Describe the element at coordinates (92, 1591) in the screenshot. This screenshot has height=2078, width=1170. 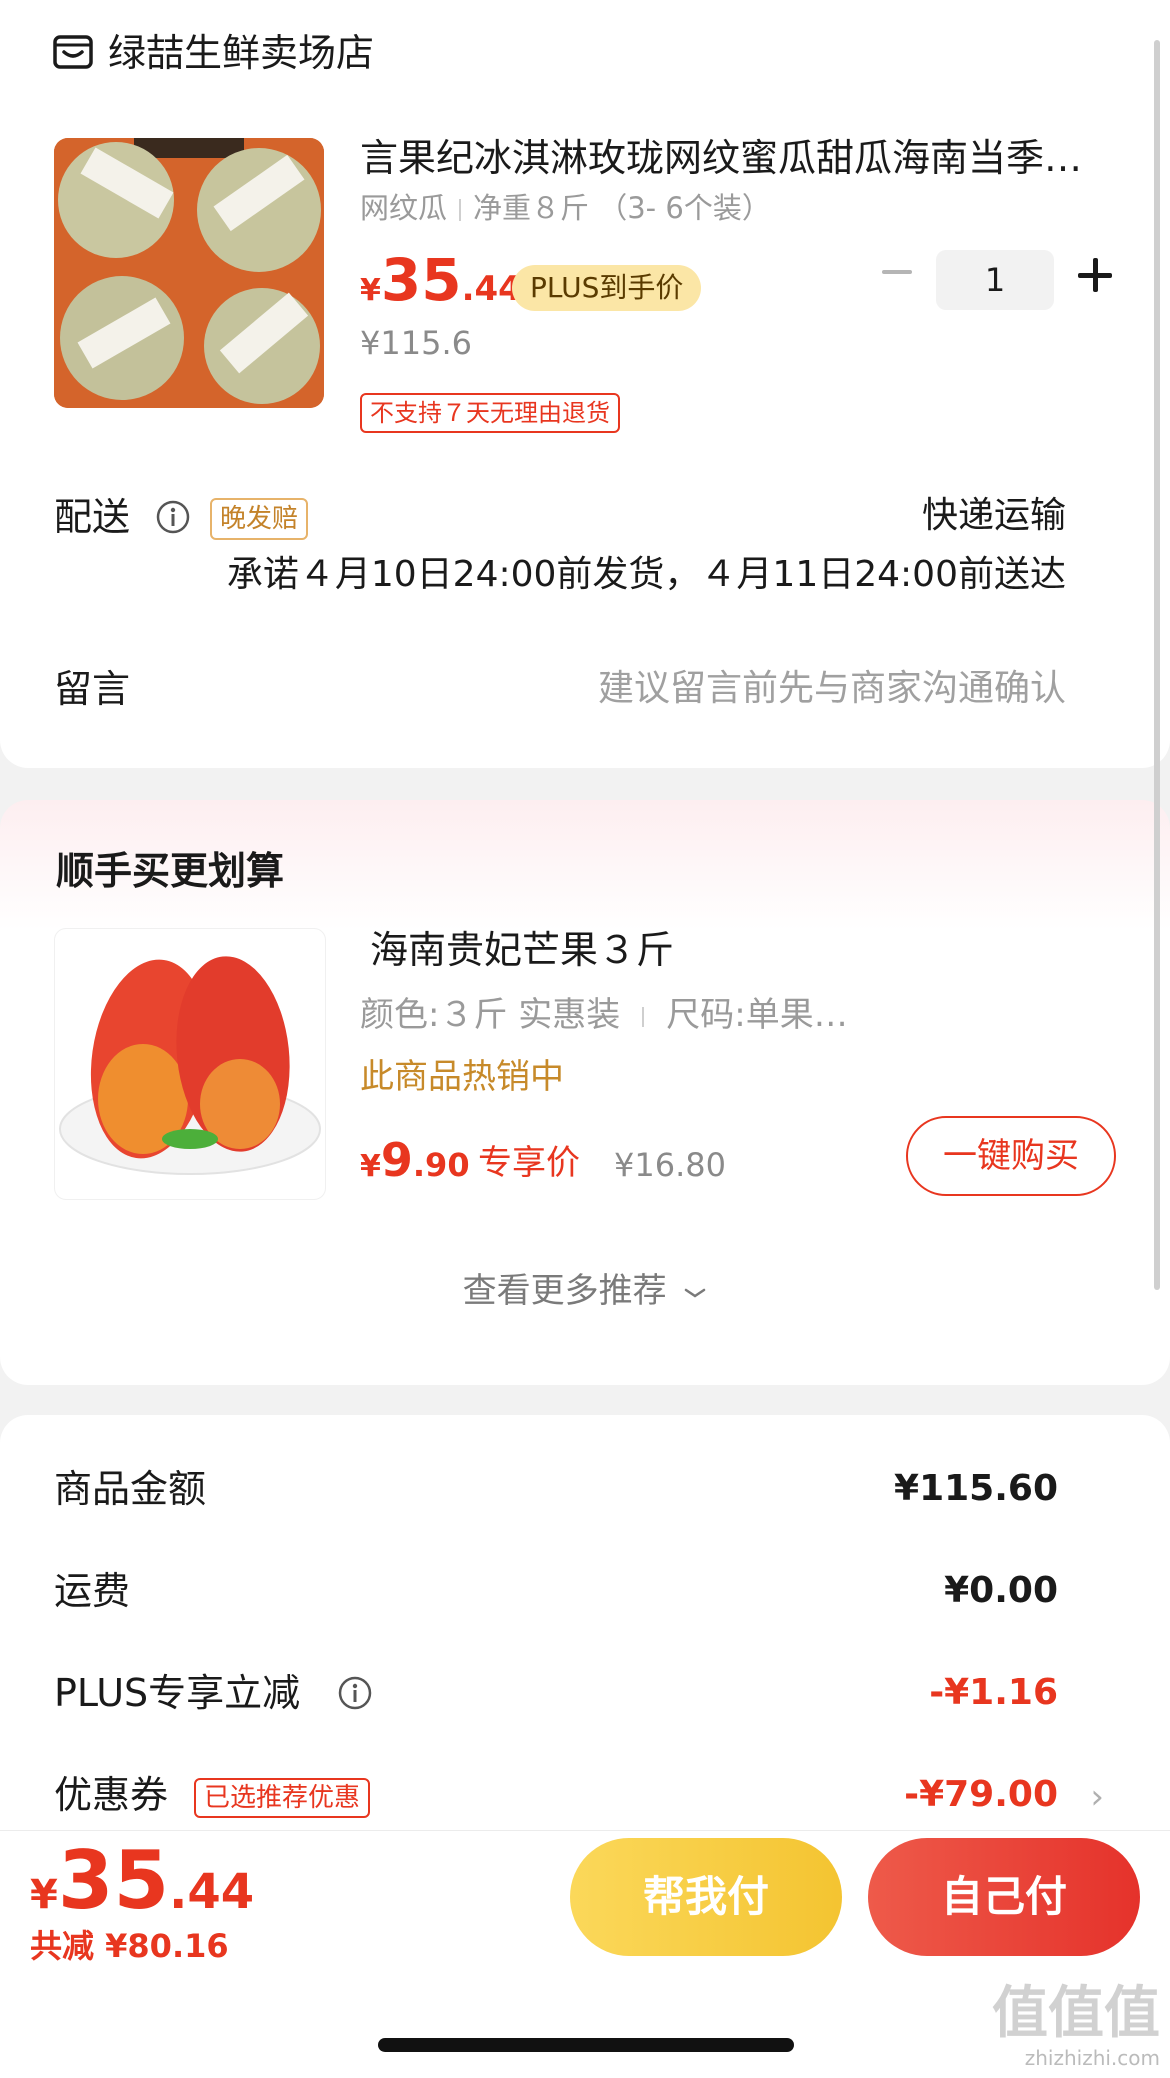
I see `shipping-fee-label: 运费` at that location.